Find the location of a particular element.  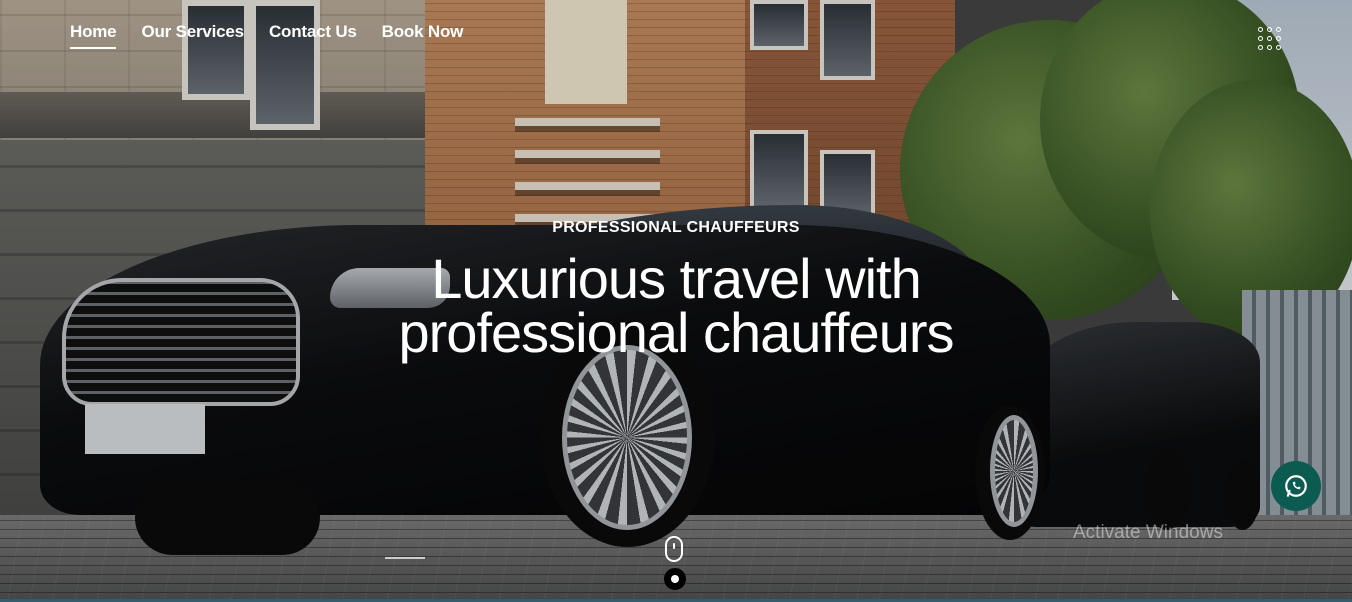

windows-watermark: Activate Windows is located at coordinates (1148, 532).